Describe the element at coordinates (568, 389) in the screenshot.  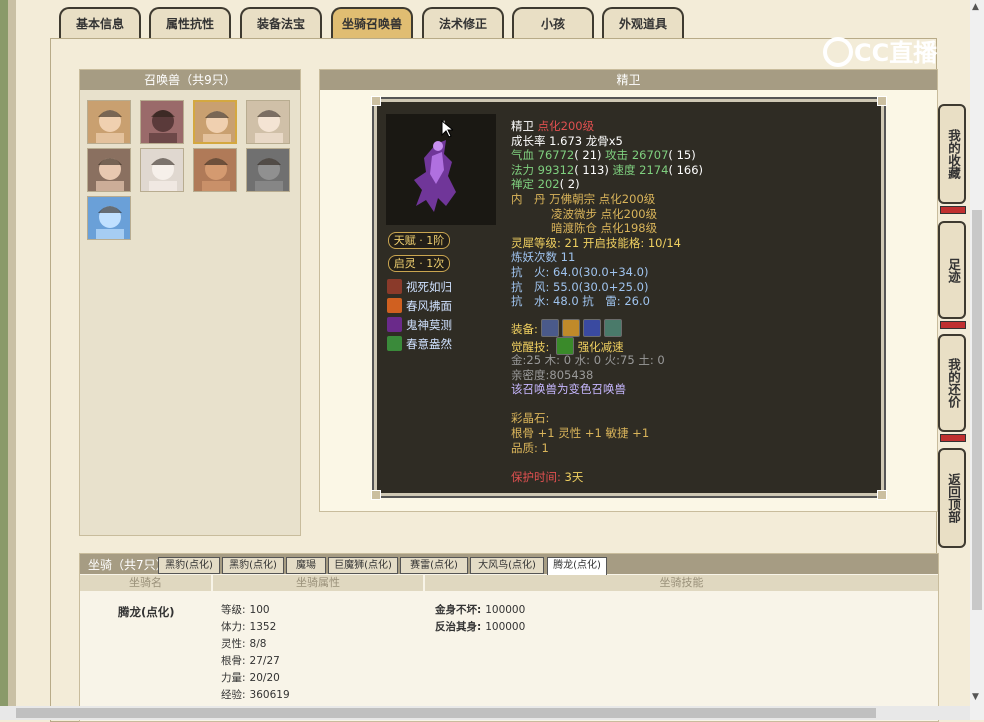
I see `variant-note: 该召唤兽为变色召唤兽` at that location.